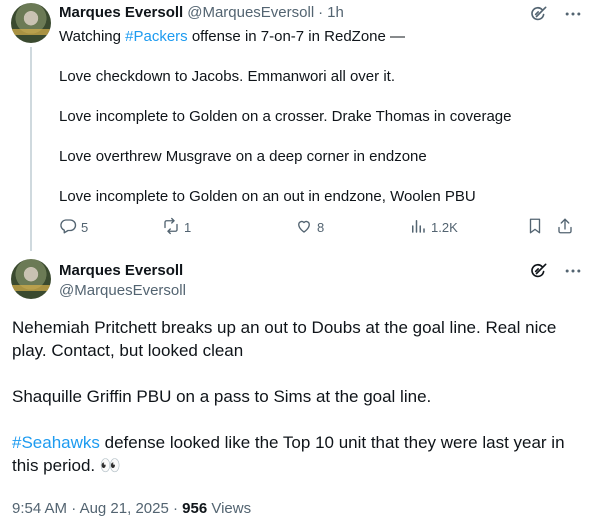  Describe the element at coordinates (56, 442) in the screenshot. I see `hashtag-link: #Seahawks` at that location.